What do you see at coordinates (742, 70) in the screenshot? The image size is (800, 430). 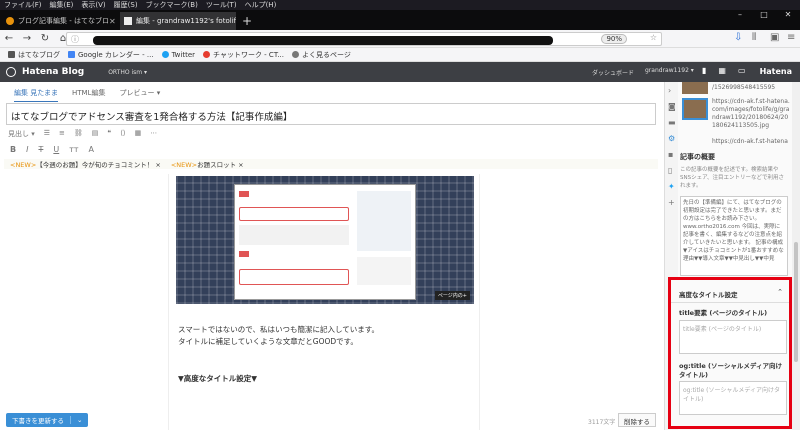 I see `message-icon: ▭` at bounding box center [742, 70].